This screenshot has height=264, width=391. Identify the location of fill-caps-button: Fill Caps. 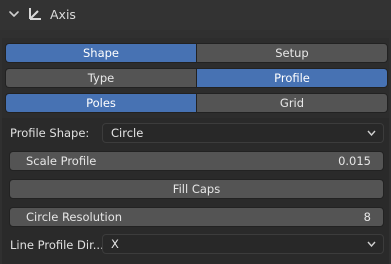
(196, 189).